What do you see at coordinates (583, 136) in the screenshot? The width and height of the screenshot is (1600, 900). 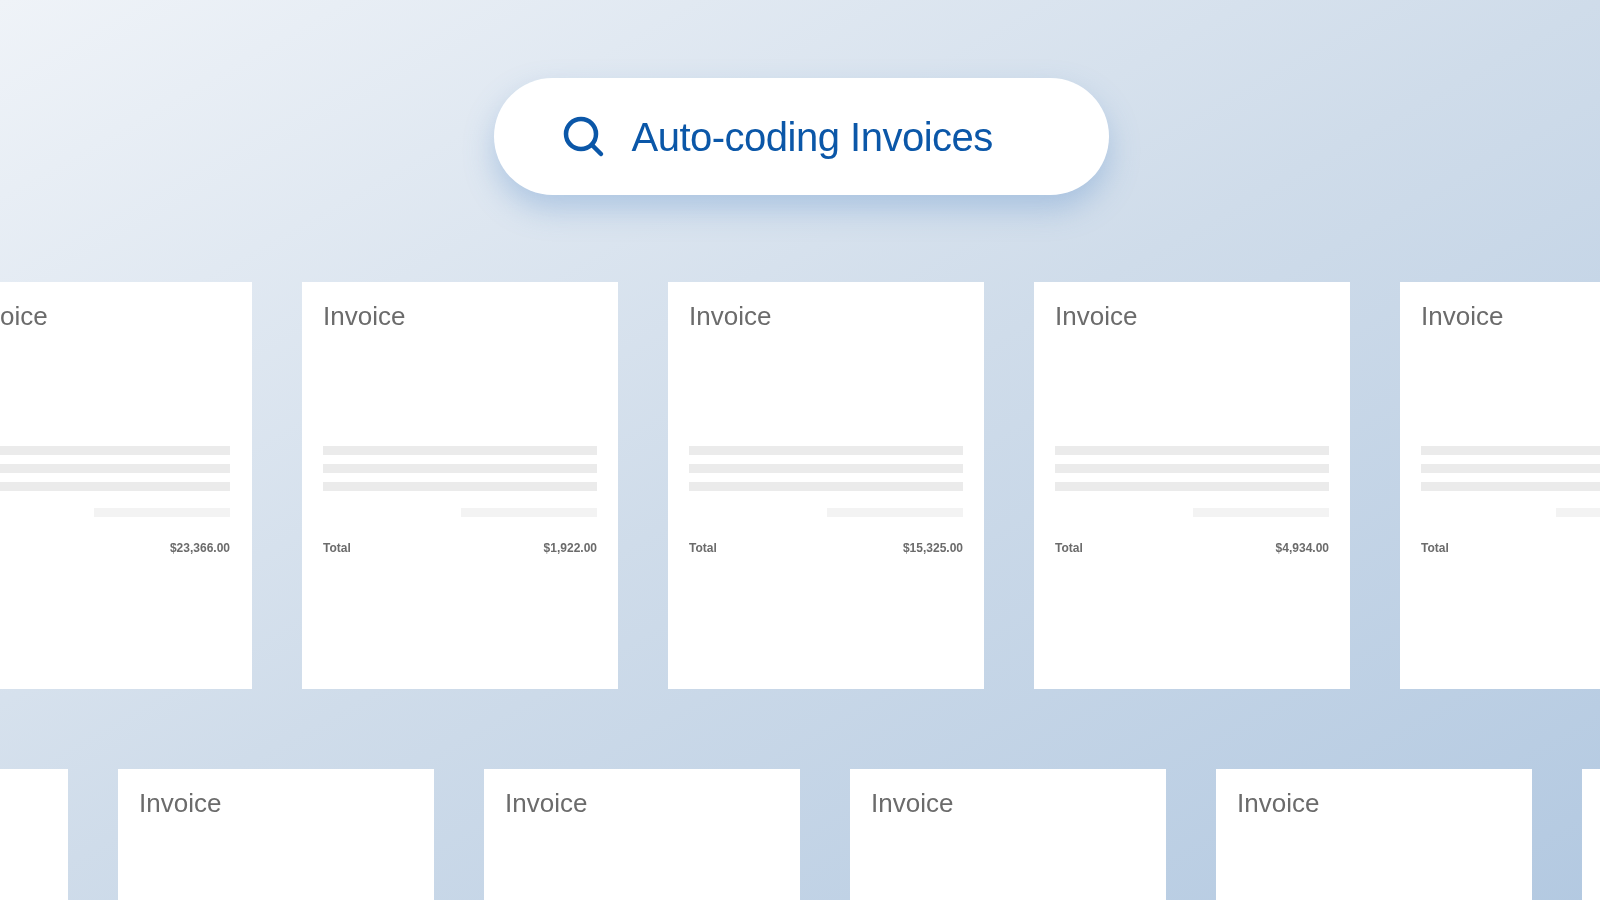 I see `search-icon` at bounding box center [583, 136].